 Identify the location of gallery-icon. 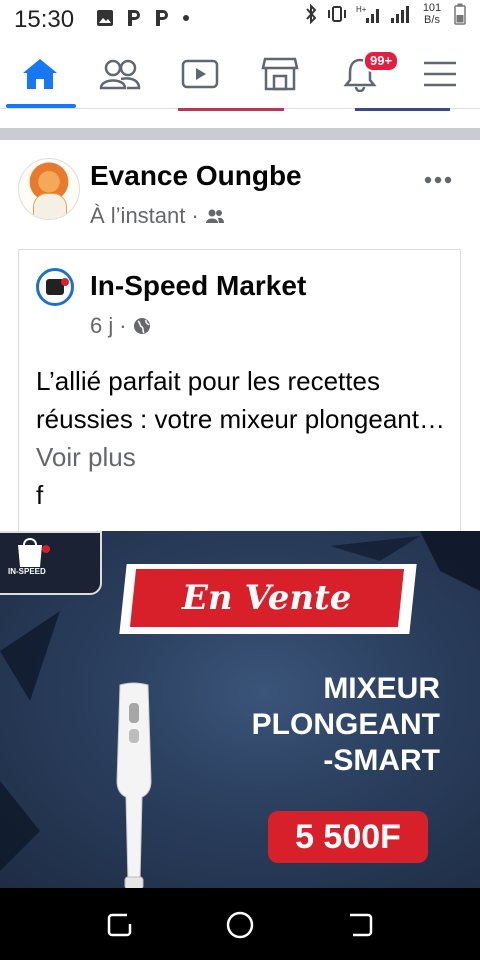
(105, 18).